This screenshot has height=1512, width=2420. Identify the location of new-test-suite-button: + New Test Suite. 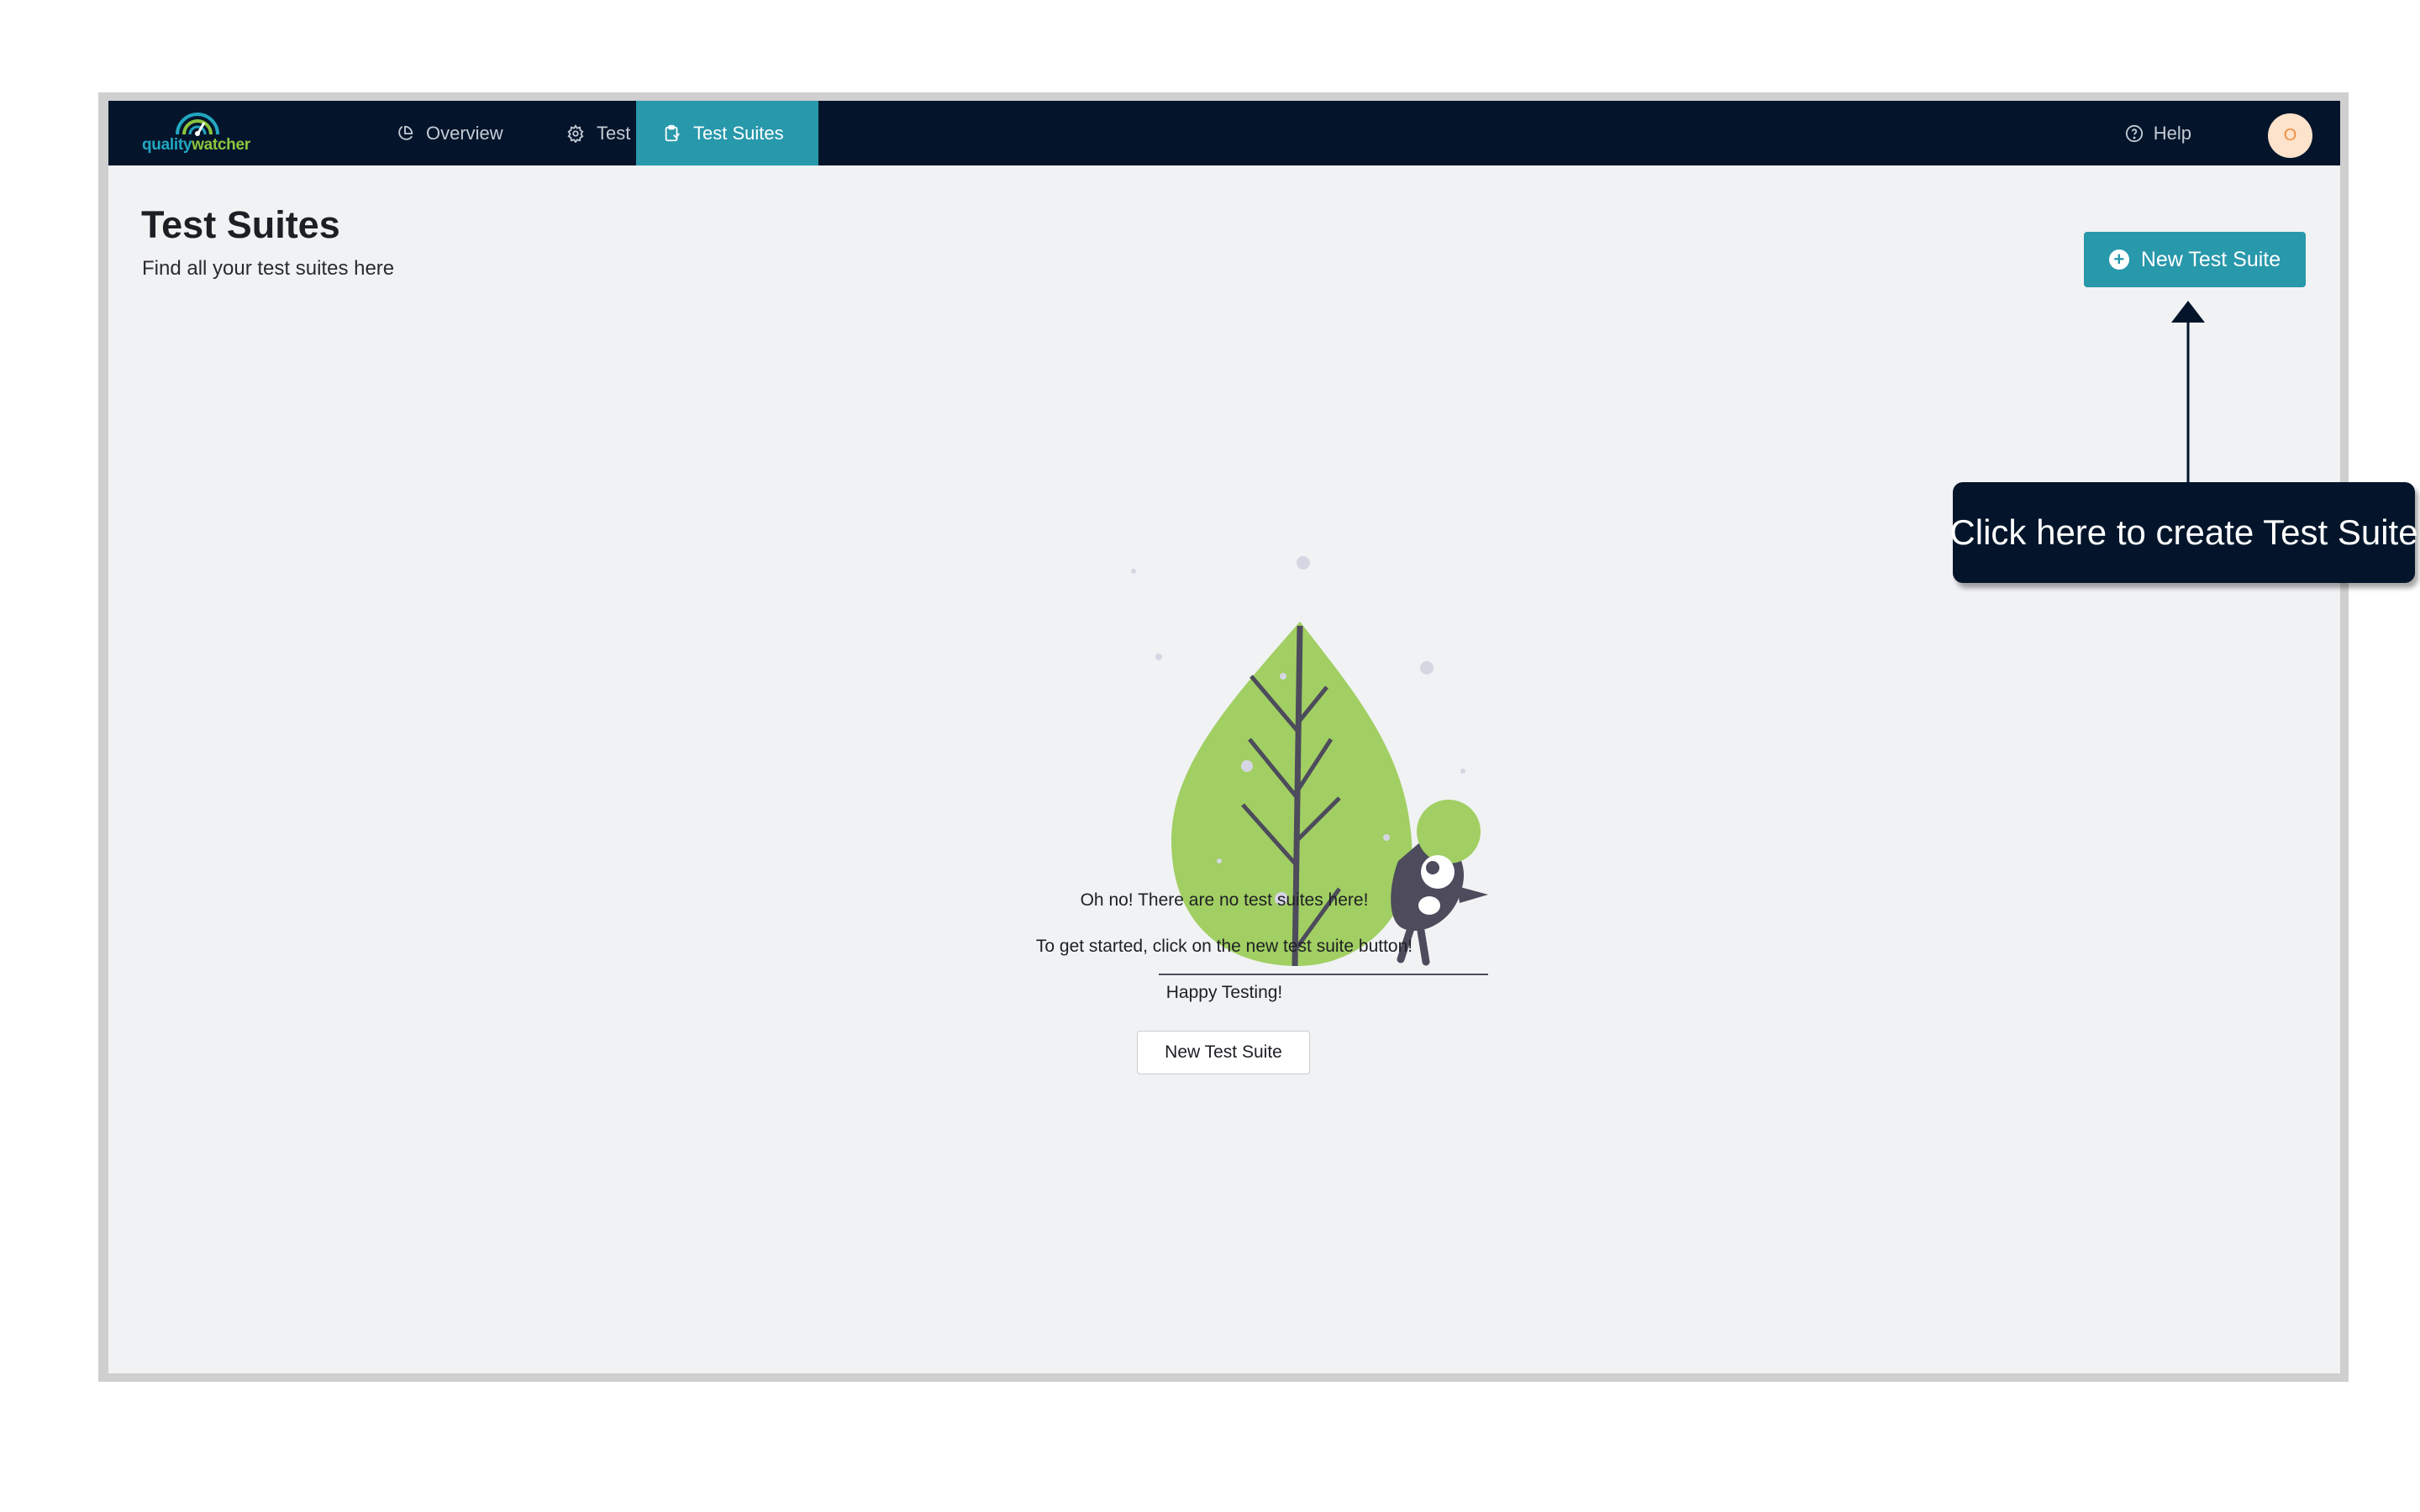
(2195, 259).